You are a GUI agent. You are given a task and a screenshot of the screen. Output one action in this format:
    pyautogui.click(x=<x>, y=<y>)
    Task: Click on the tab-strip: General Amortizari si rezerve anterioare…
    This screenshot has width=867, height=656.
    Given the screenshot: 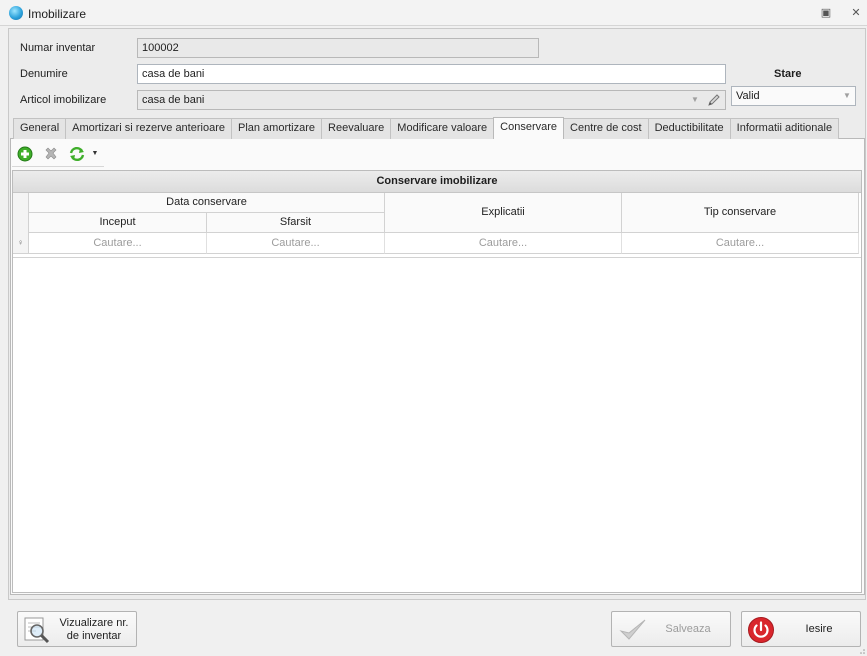 What is the action you would take?
    pyautogui.click(x=426, y=128)
    